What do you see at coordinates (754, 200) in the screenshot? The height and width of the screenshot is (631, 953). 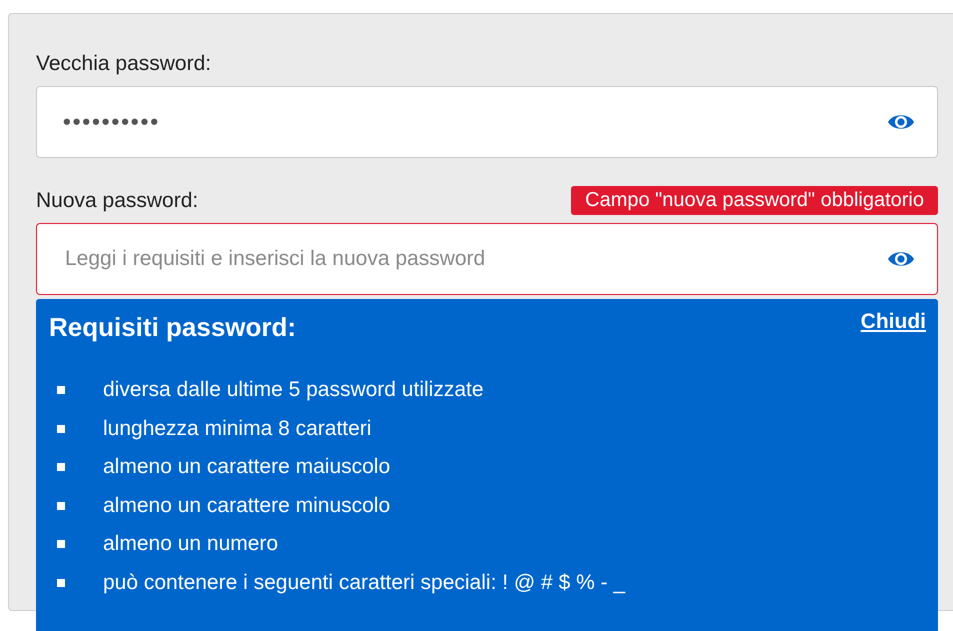 I see `error-message: Campo "nuova password" obbligatorio` at bounding box center [754, 200].